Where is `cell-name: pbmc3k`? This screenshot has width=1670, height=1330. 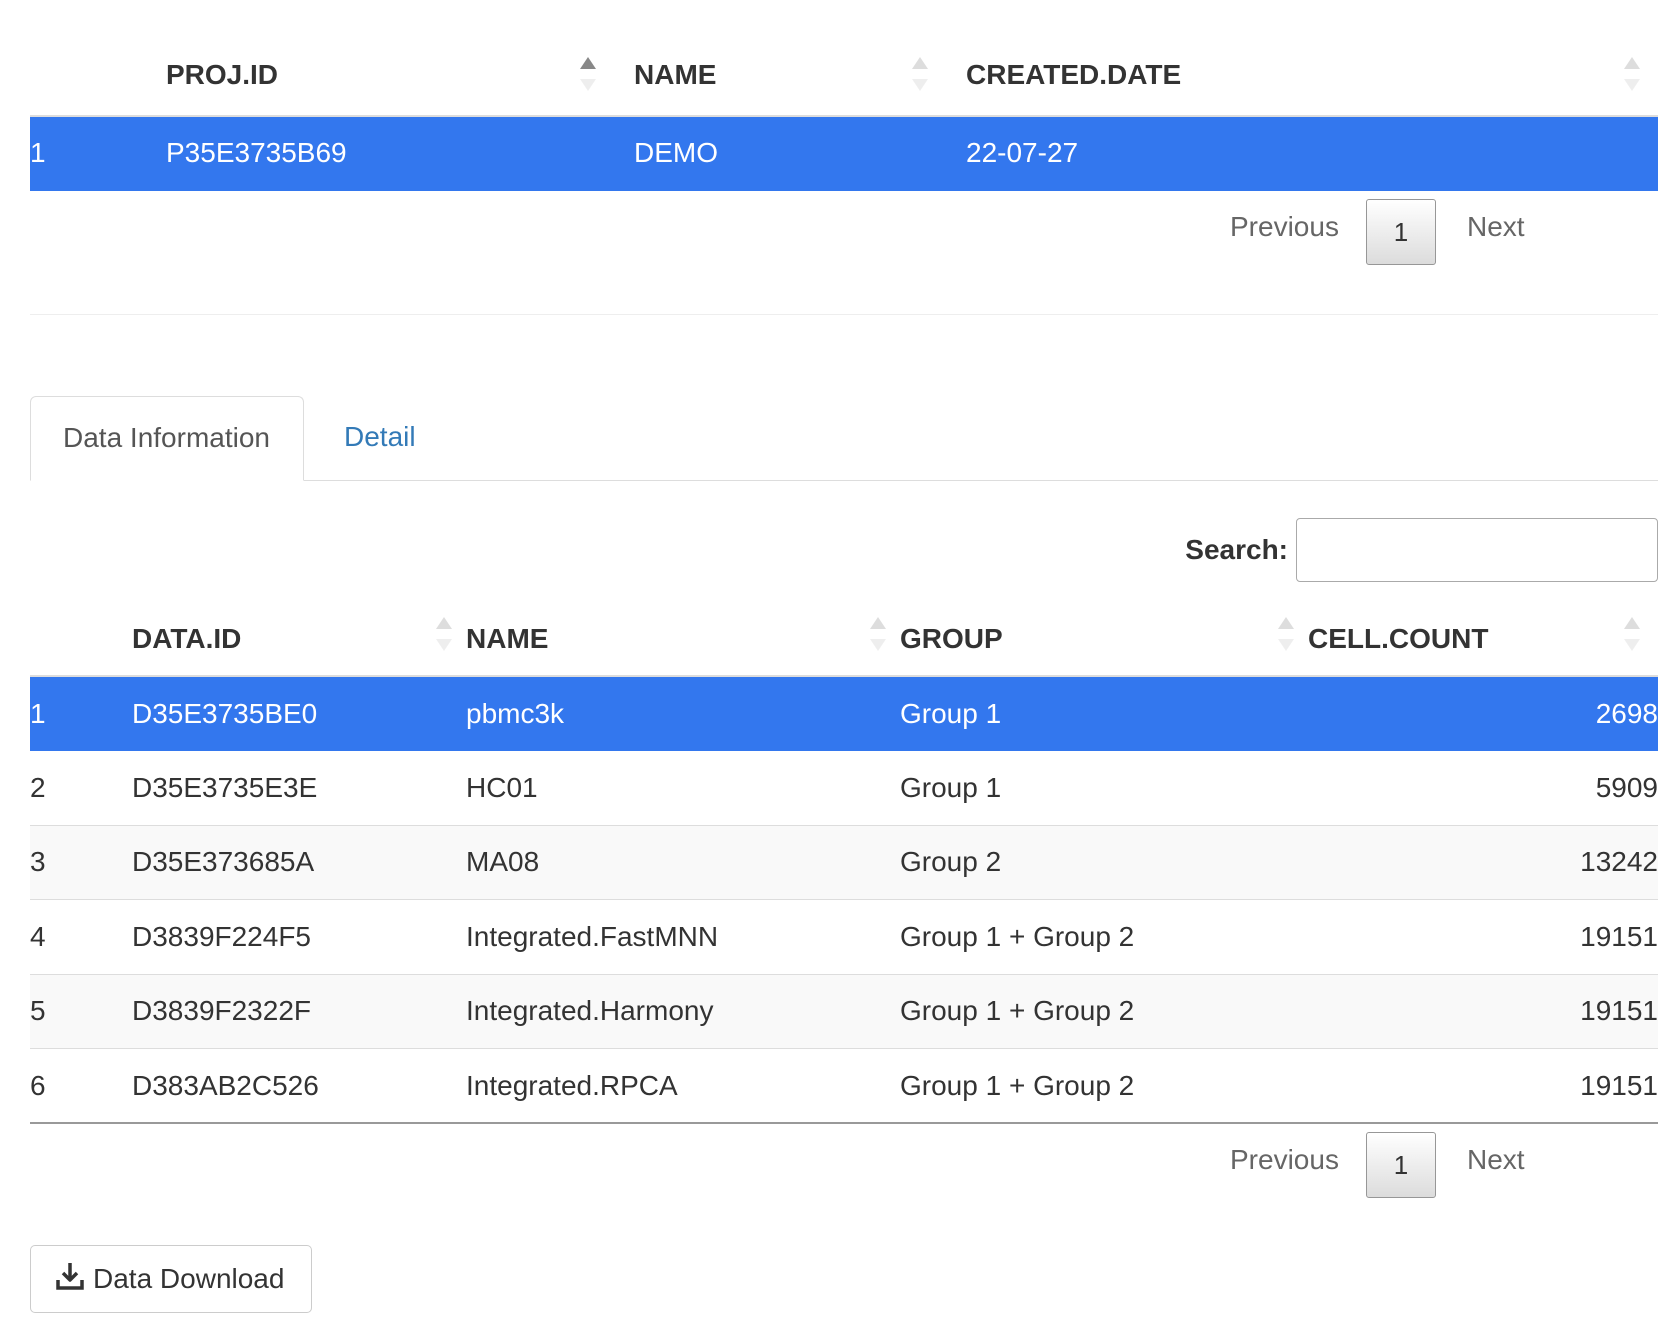 cell-name: pbmc3k is located at coordinates (683, 713).